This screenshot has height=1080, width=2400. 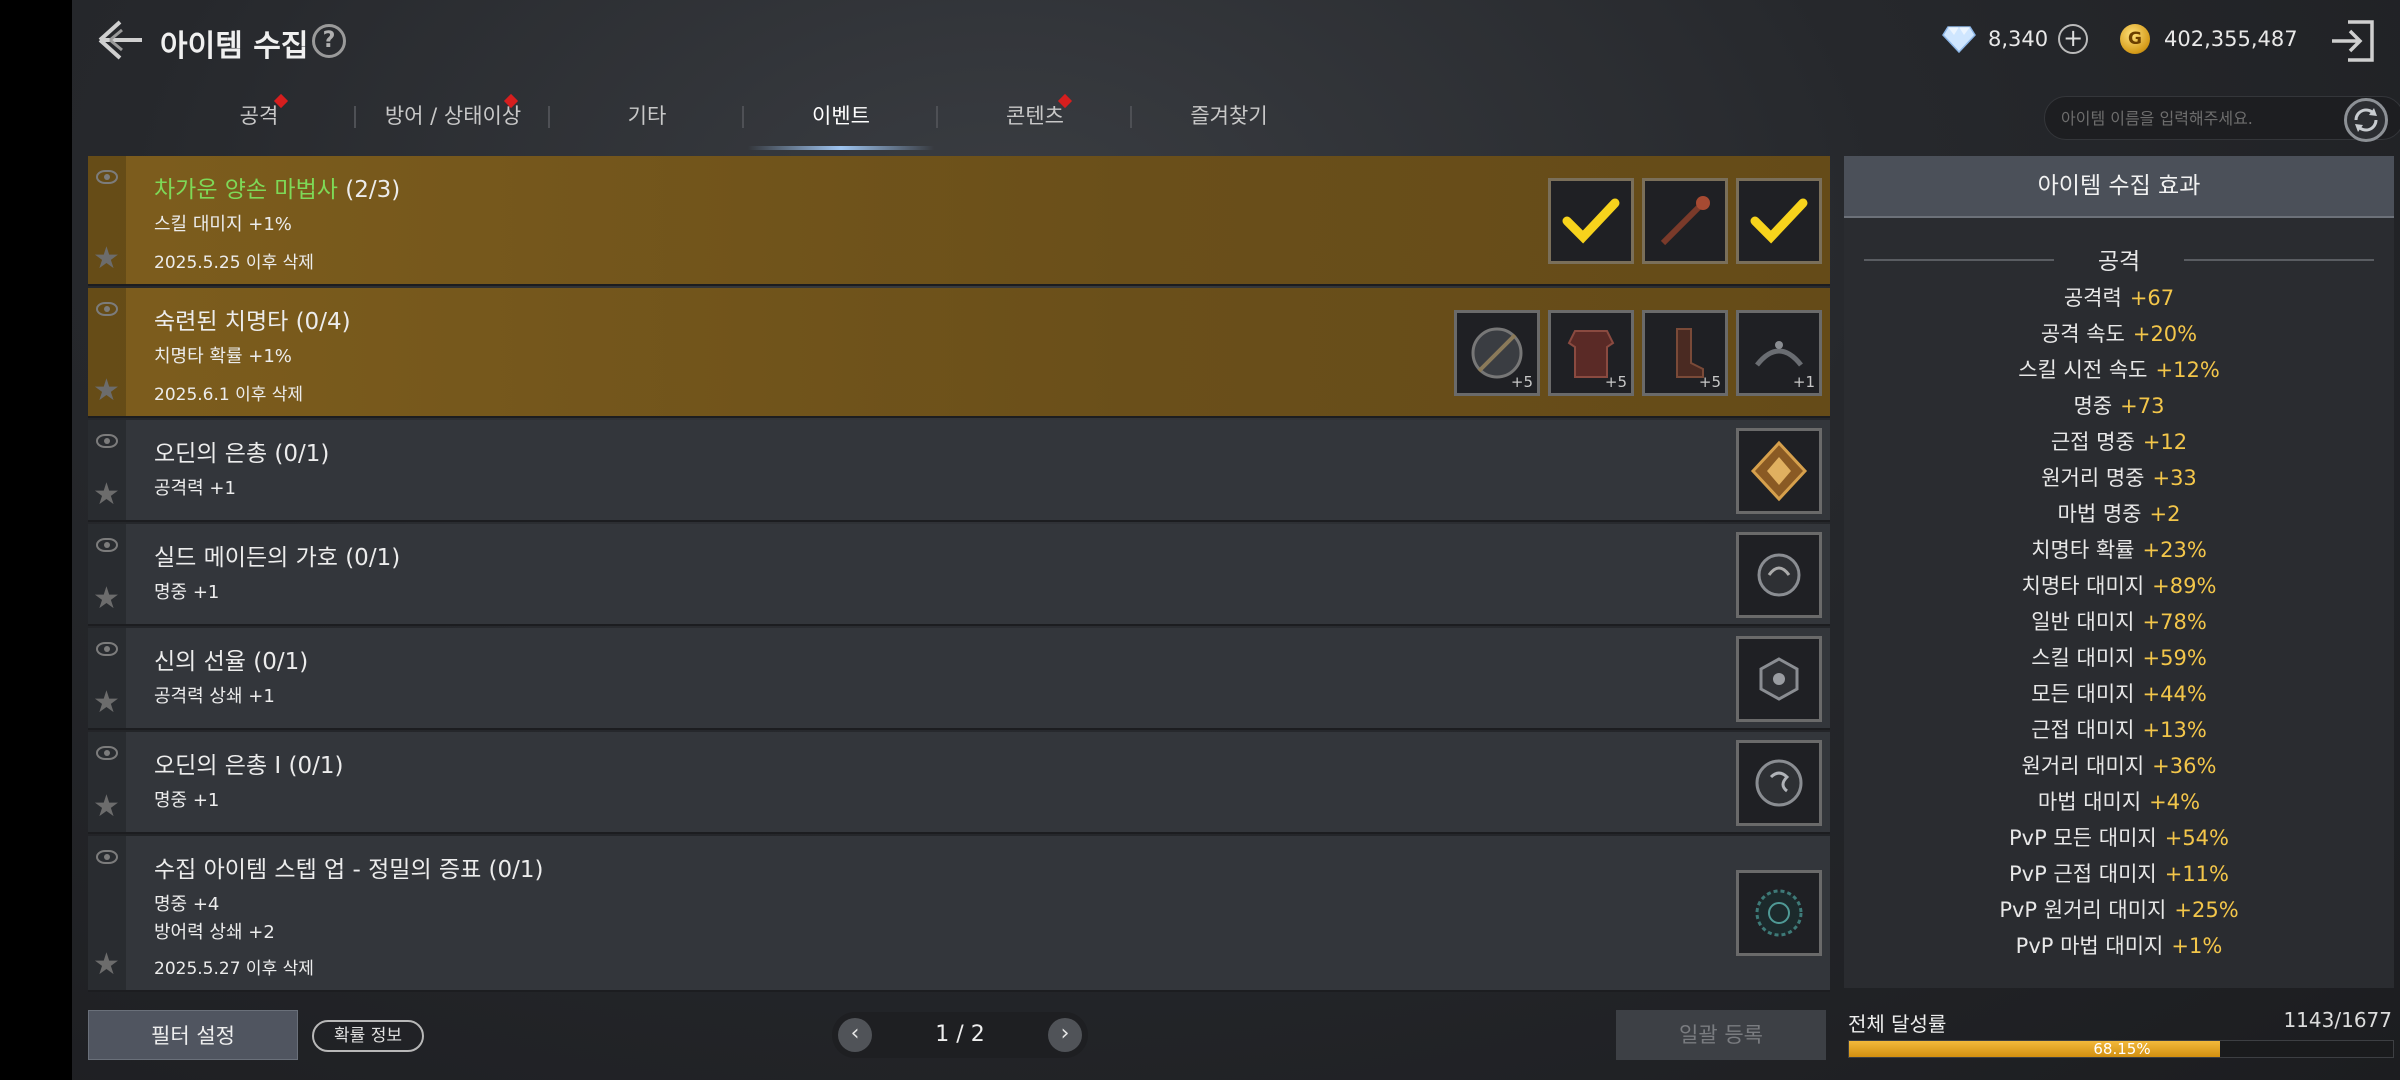 What do you see at coordinates (453, 116) in the screenshot?
I see `tab-label: 방어 / 상태이상` at bounding box center [453, 116].